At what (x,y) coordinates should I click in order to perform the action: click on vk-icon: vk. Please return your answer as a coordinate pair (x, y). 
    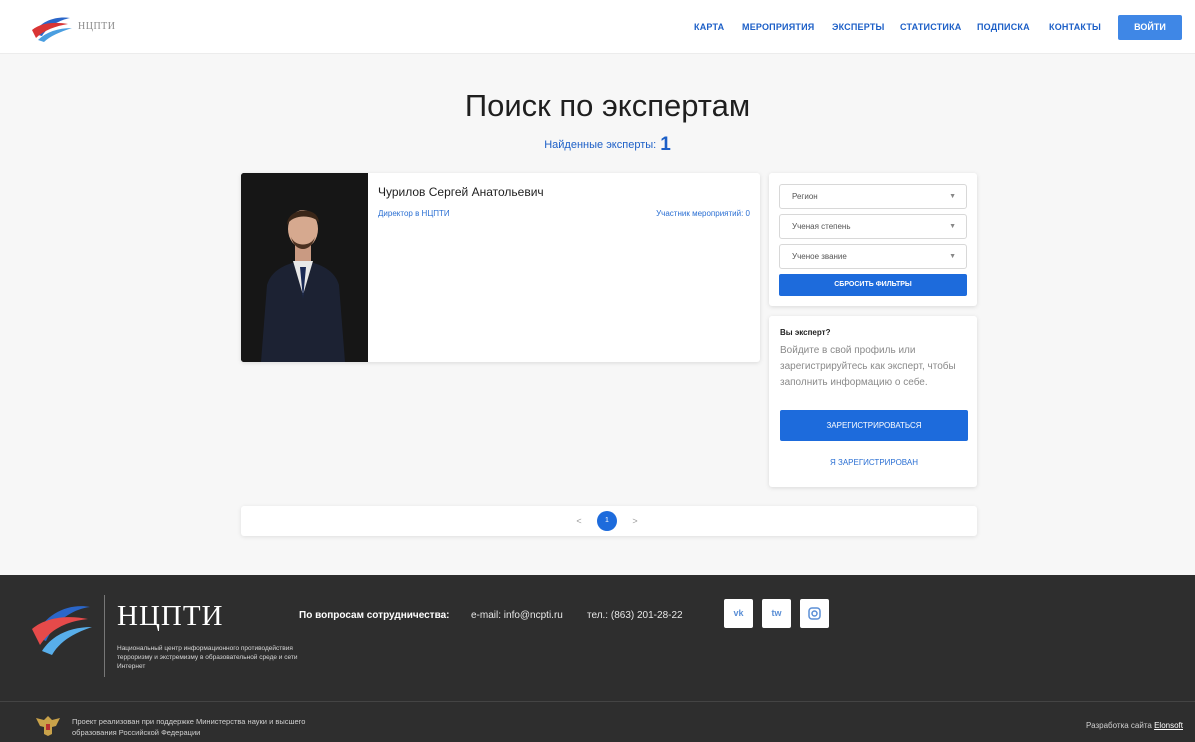
    Looking at the image, I should click on (738, 613).